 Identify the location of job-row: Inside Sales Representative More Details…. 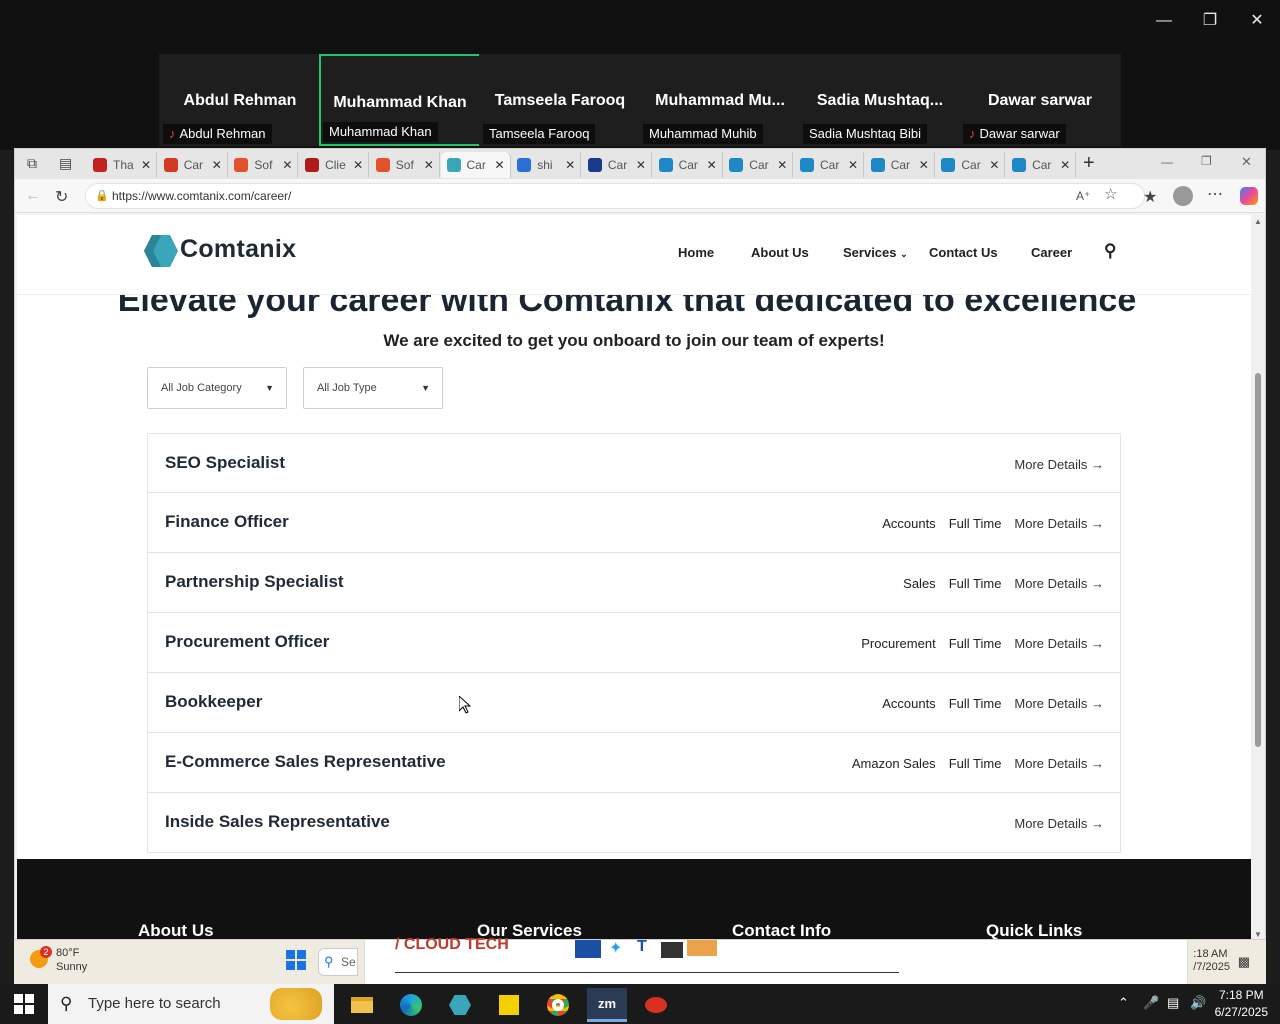
(634, 823).